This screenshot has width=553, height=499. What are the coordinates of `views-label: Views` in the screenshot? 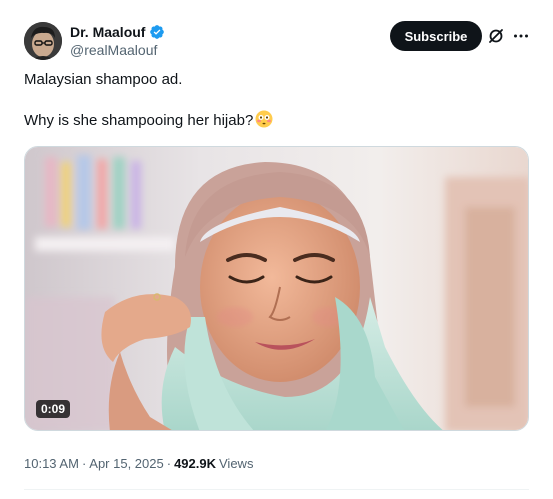 It's located at (236, 463).